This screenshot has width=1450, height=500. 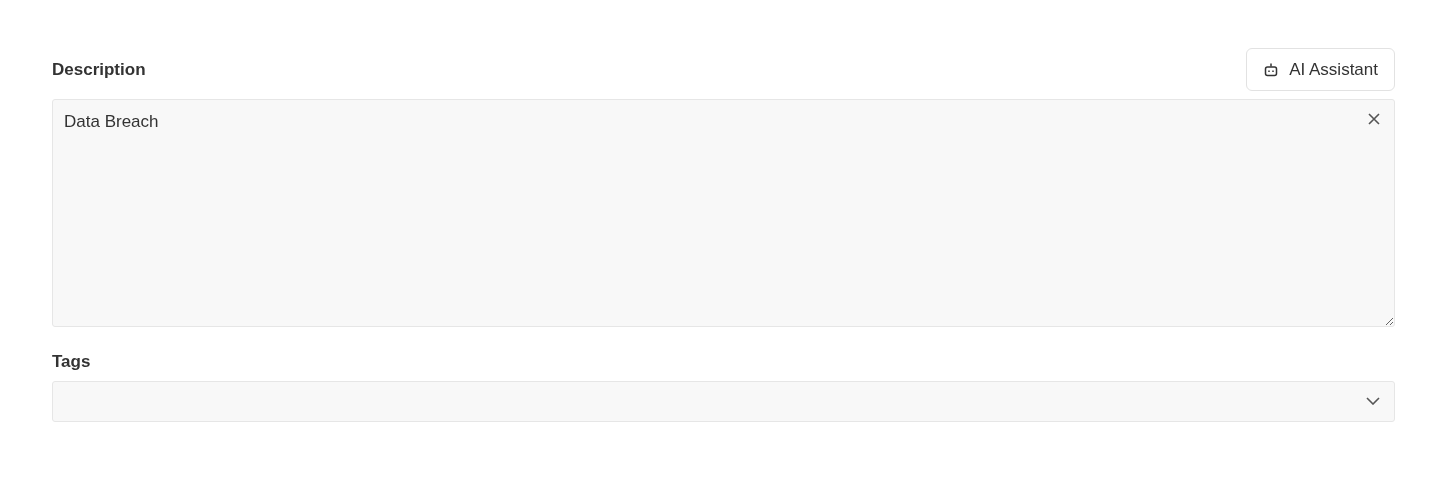 What do you see at coordinates (99, 69) in the screenshot?
I see `field-label: Description` at bounding box center [99, 69].